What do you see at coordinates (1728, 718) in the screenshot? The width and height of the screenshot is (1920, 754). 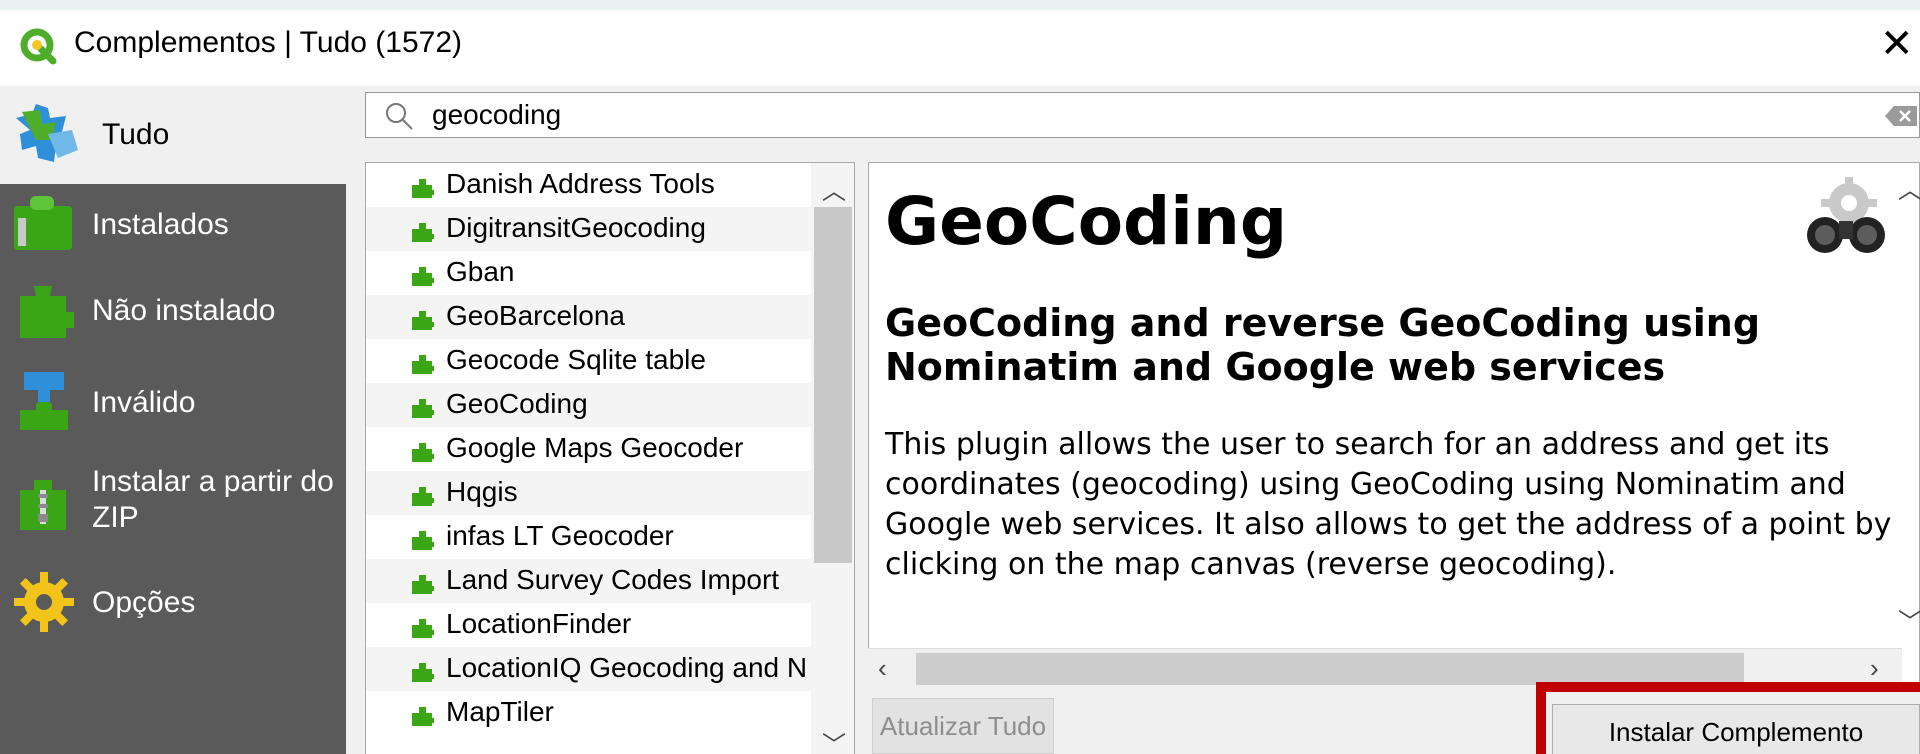 I see `highlight-box` at bounding box center [1728, 718].